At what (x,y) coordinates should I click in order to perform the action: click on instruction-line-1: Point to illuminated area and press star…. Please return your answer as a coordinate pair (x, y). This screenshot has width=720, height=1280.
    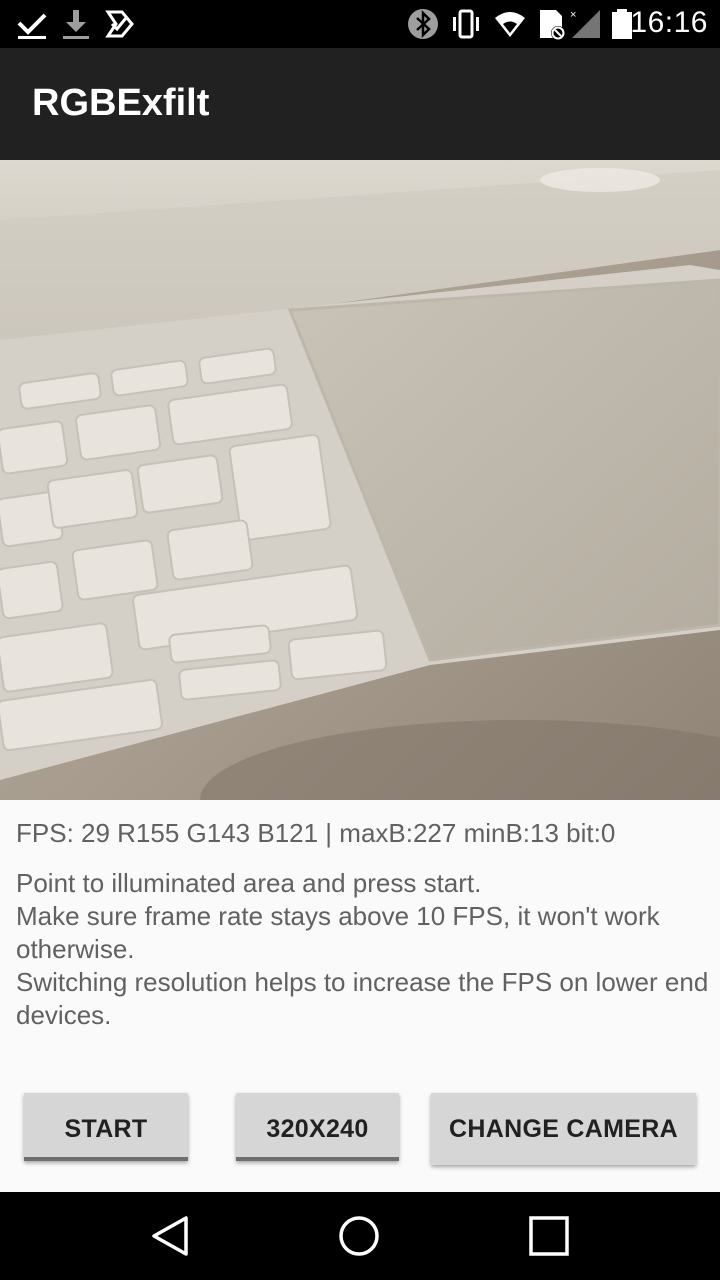
    Looking at the image, I should click on (249, 883).